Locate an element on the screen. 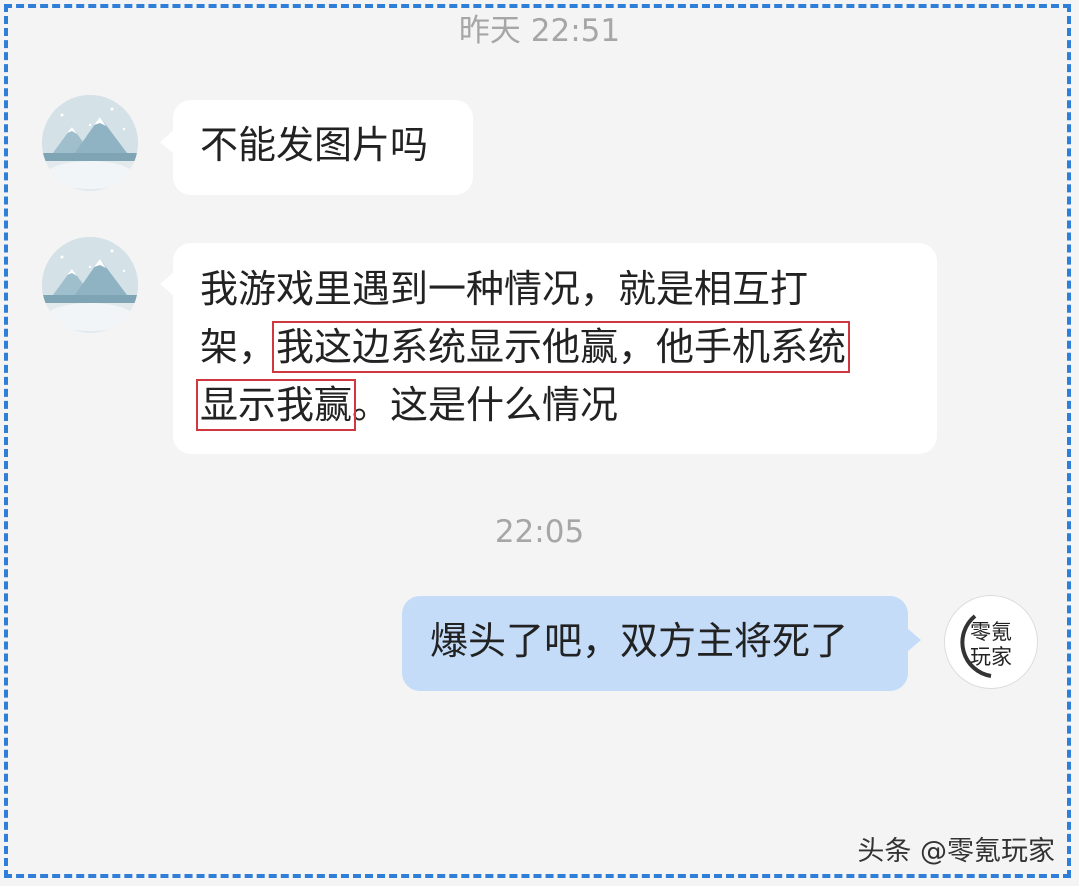 The height and width of the screenshot is (886, 1079). message-bubble-3: 爆头了吧，双方主将死了 is located at coordinates (655, 643).